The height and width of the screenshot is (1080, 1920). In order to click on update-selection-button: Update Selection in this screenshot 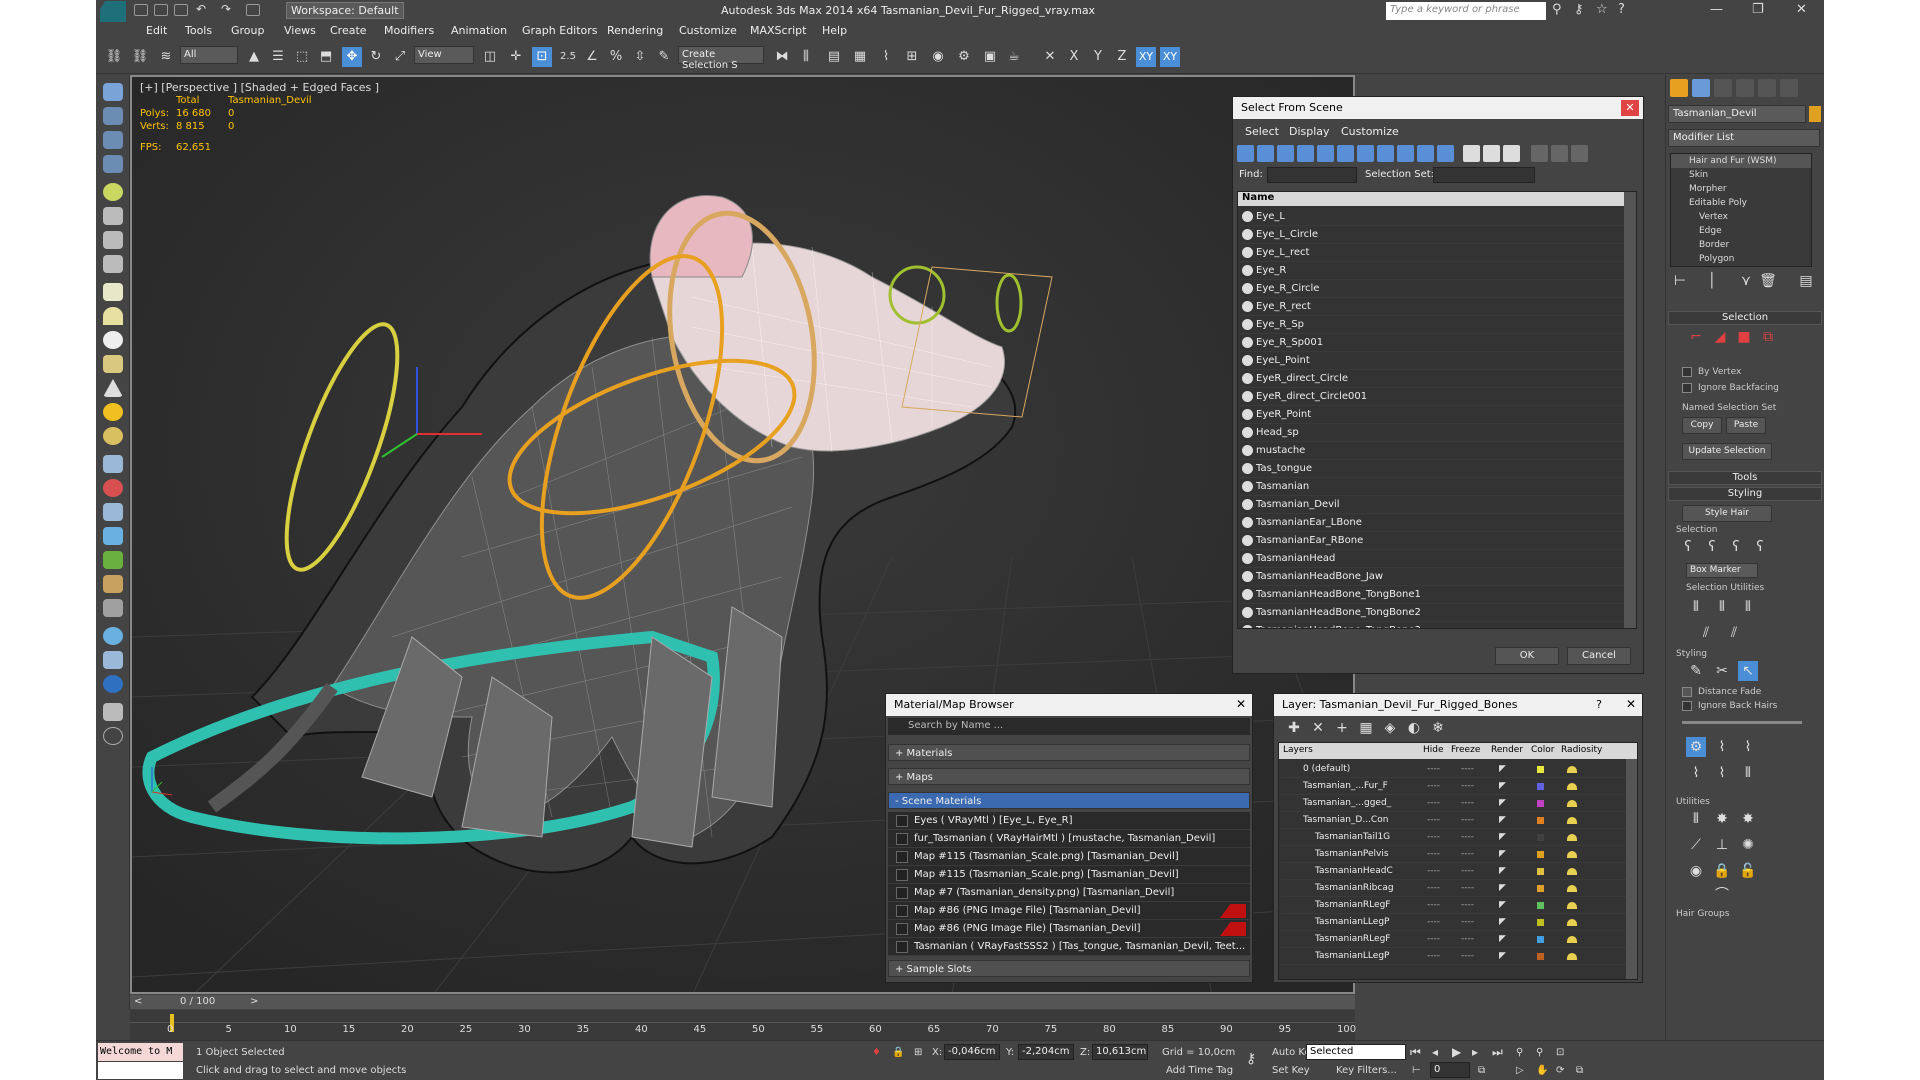, I will do `click(1727, 451)`.